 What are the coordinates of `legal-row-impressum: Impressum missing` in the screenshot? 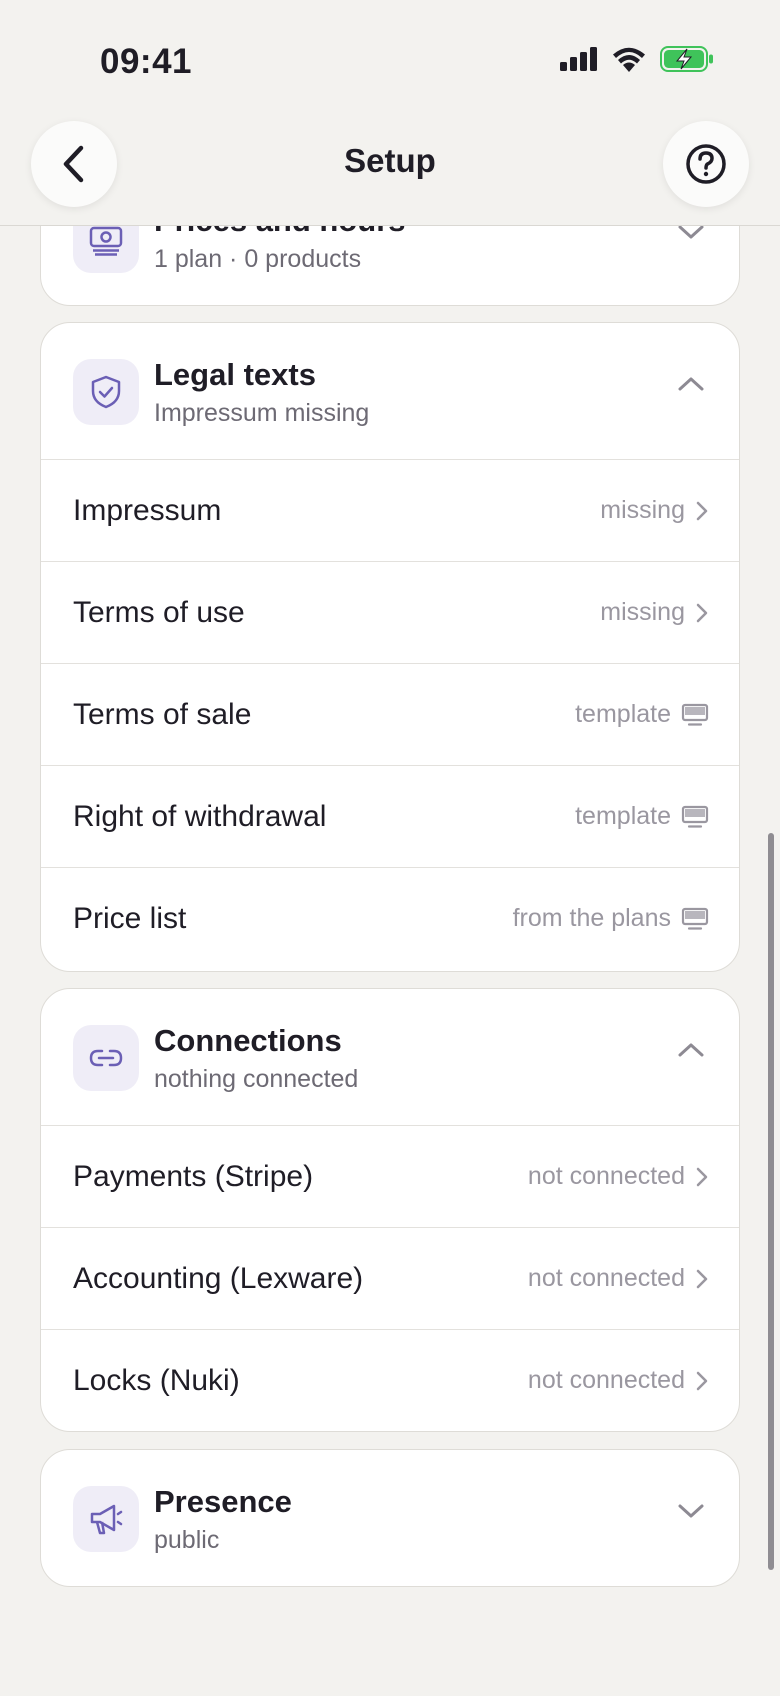 It's located at (390, 510).